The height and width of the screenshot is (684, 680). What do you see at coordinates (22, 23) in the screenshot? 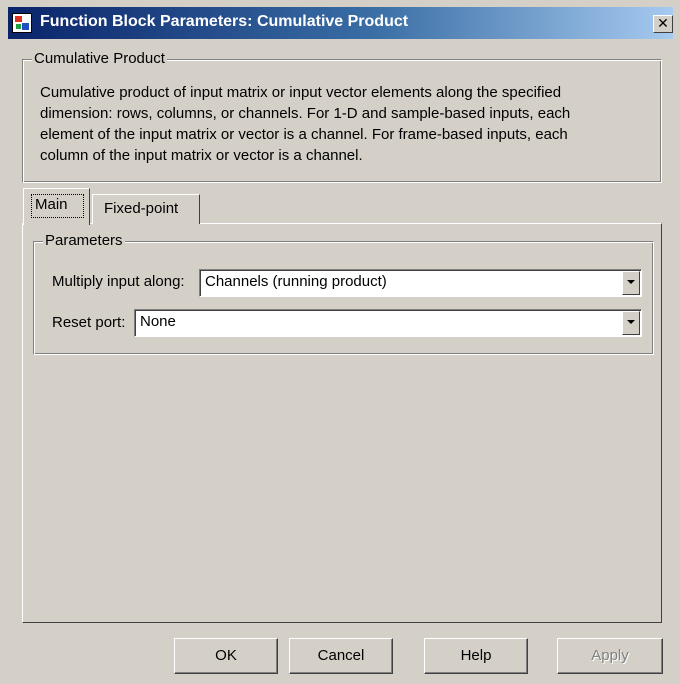
I see `simulink-block-icon` at bounding box center [22, 23].